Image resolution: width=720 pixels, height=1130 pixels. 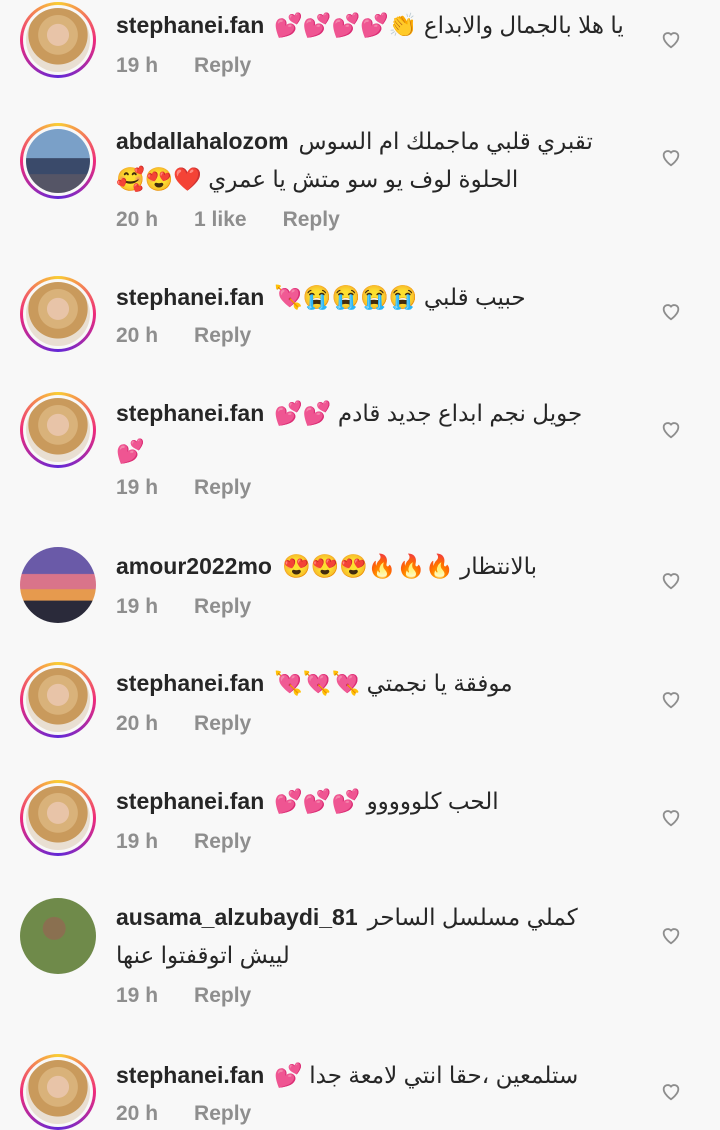 What do you see at coordinates (317, 179) in the screenshot?
I see `comment-text-line2: الحلوة لوف يو سو متش يا عمري ❤️😍🥰` at bounding box center [317, 179].